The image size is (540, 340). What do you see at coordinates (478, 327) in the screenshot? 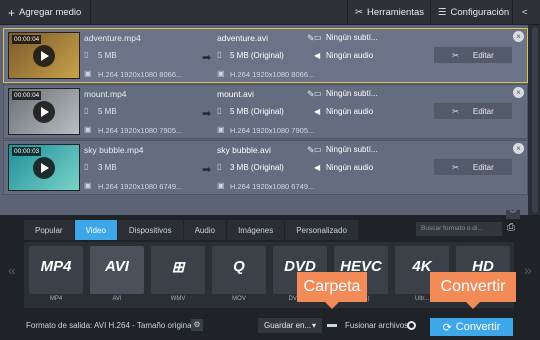
I see `convert-label: Convertir` at bounding box center [478, 327].